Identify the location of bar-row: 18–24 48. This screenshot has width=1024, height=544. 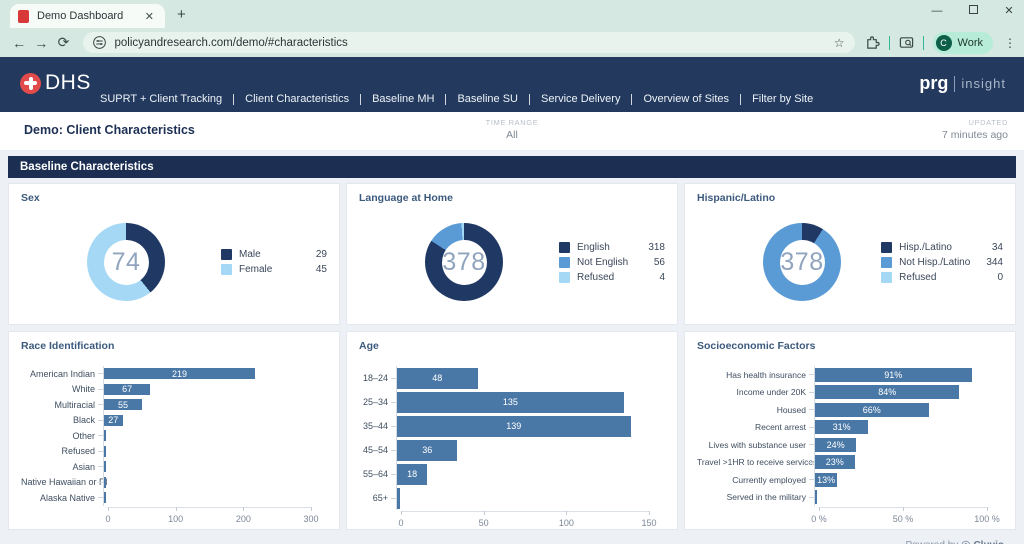
(512, 378).